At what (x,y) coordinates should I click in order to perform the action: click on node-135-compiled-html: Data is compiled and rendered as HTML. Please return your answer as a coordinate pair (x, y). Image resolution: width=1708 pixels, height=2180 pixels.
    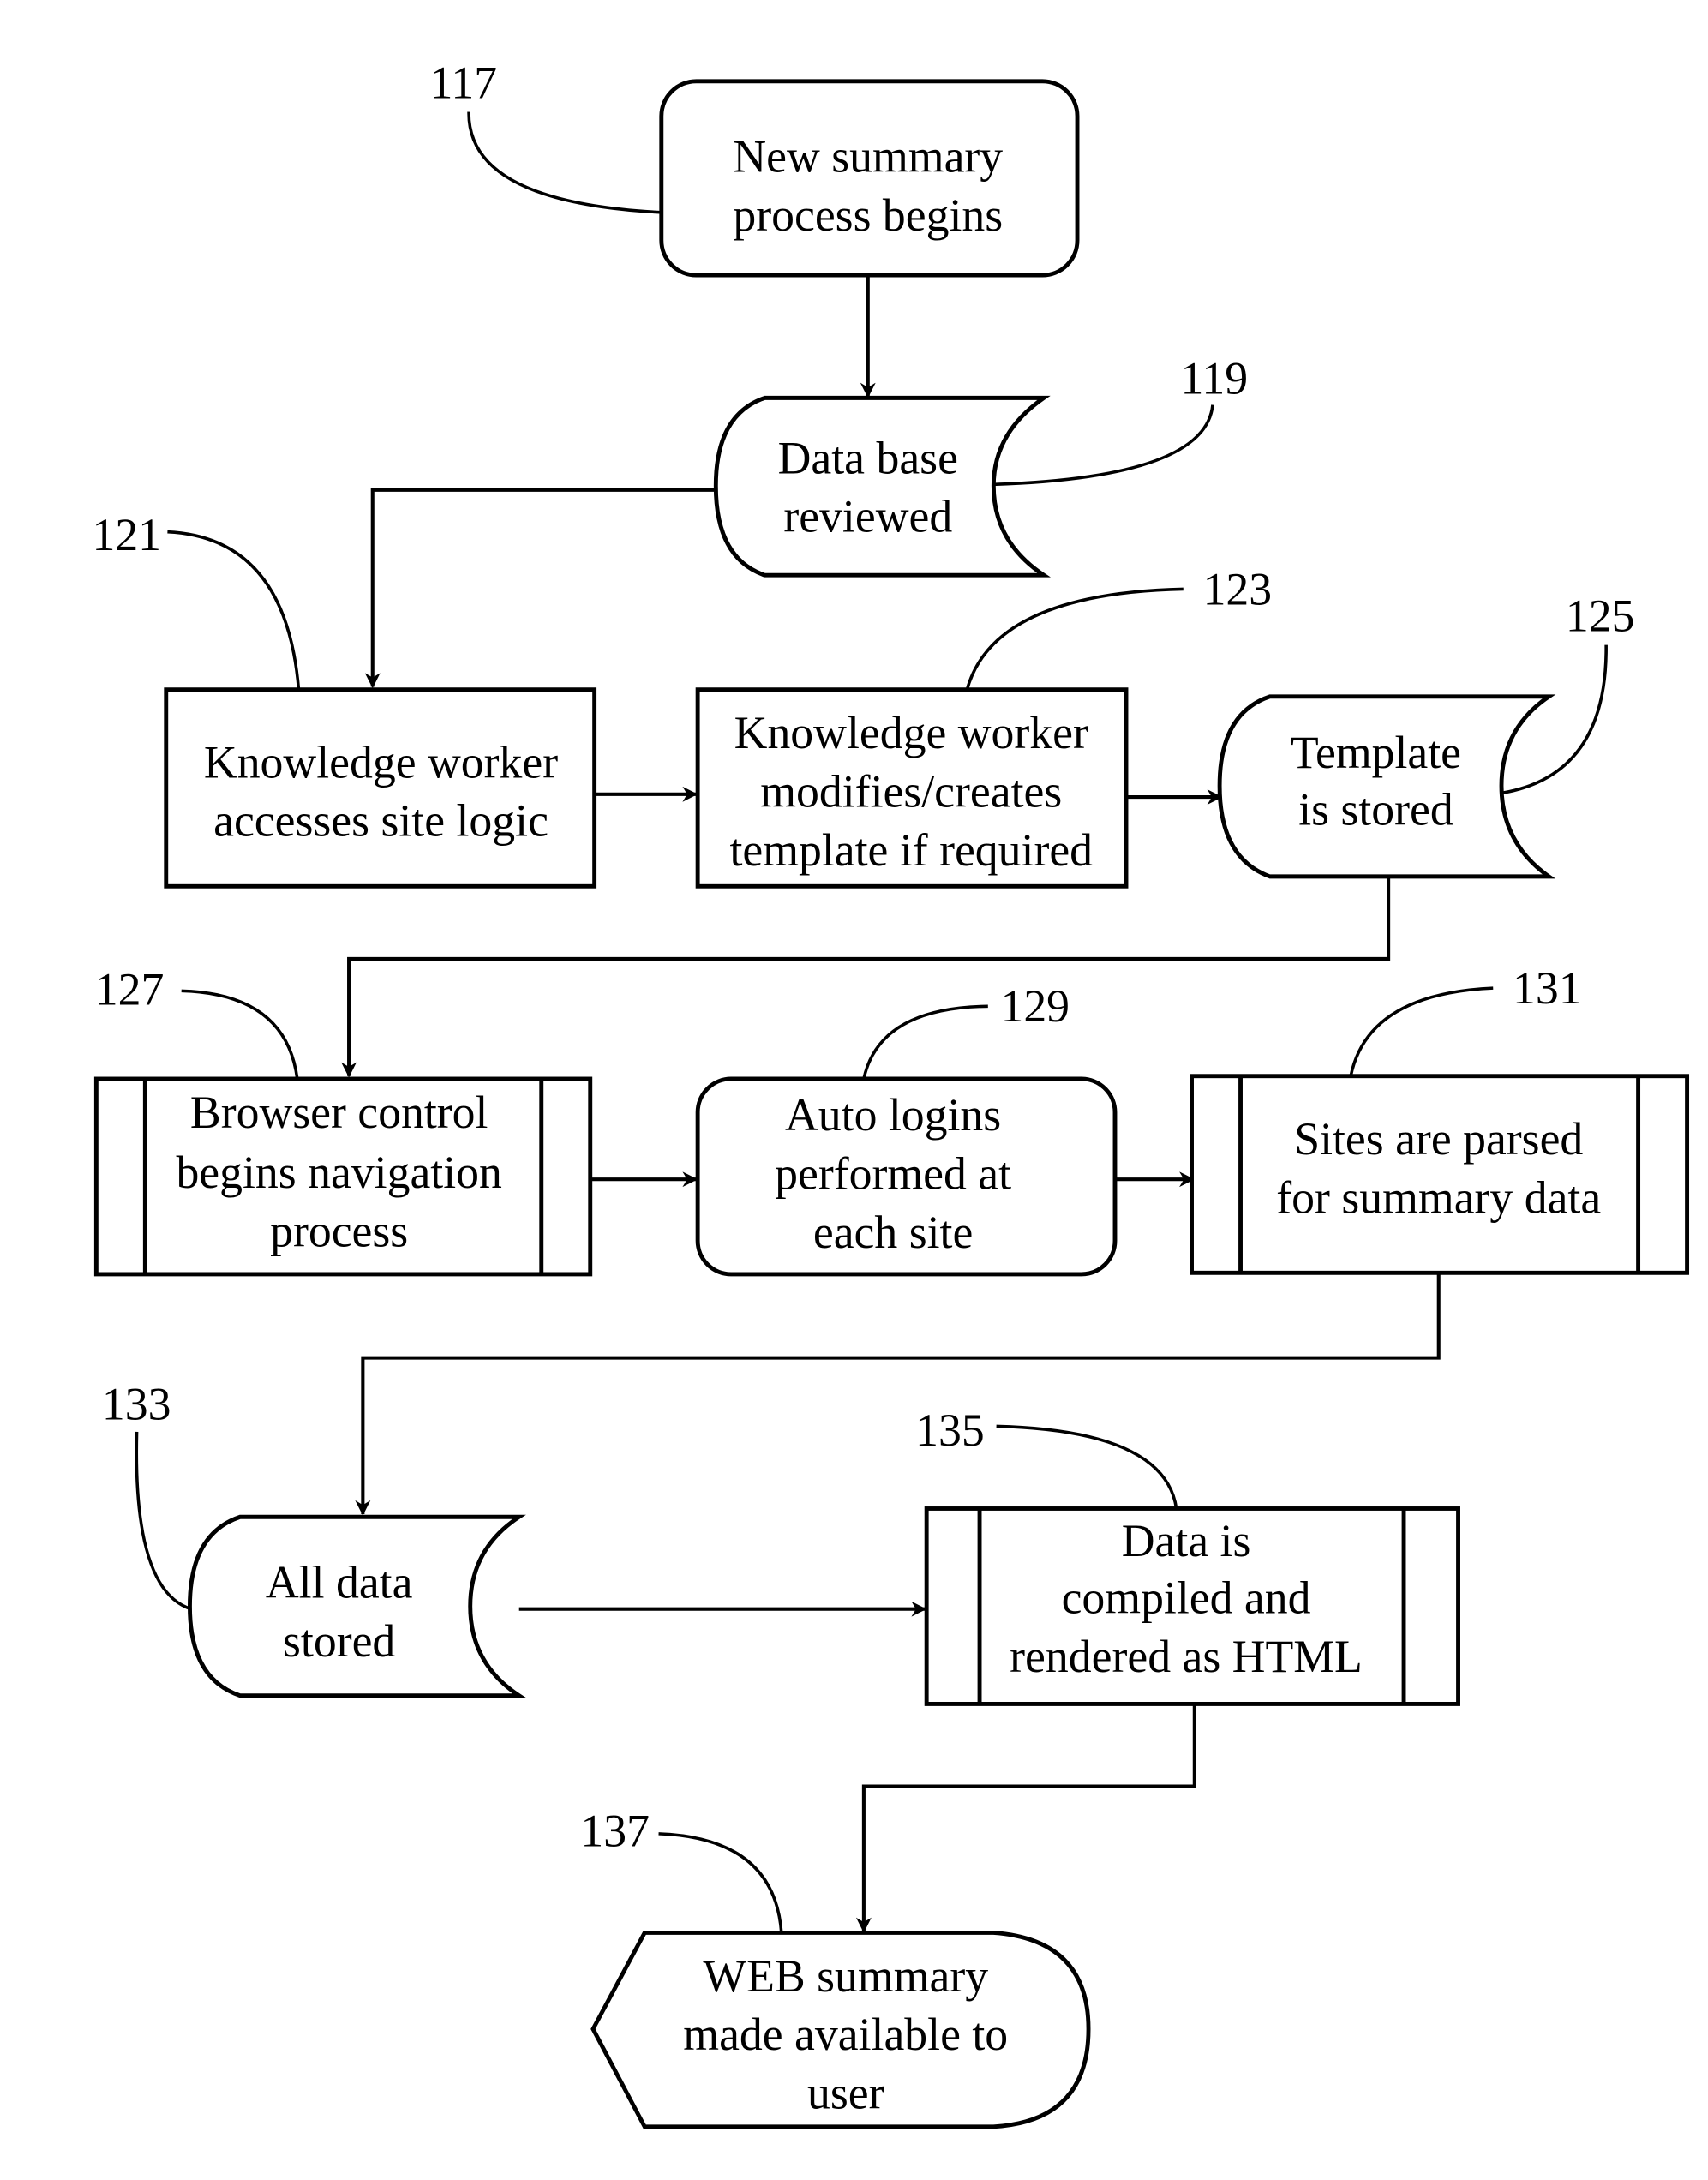
    Looking at the image, I should click on (1192, 1606).